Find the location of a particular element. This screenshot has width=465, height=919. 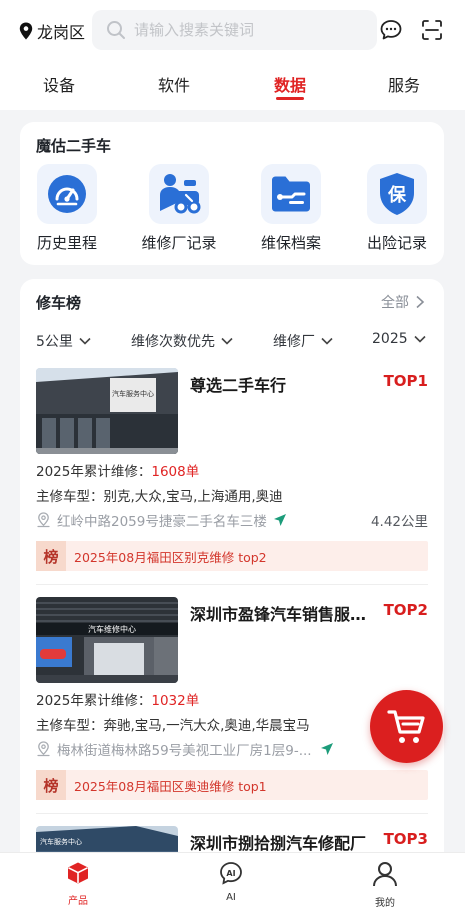

service-label: 维修厂记录 is located at coordinates (179, 243).